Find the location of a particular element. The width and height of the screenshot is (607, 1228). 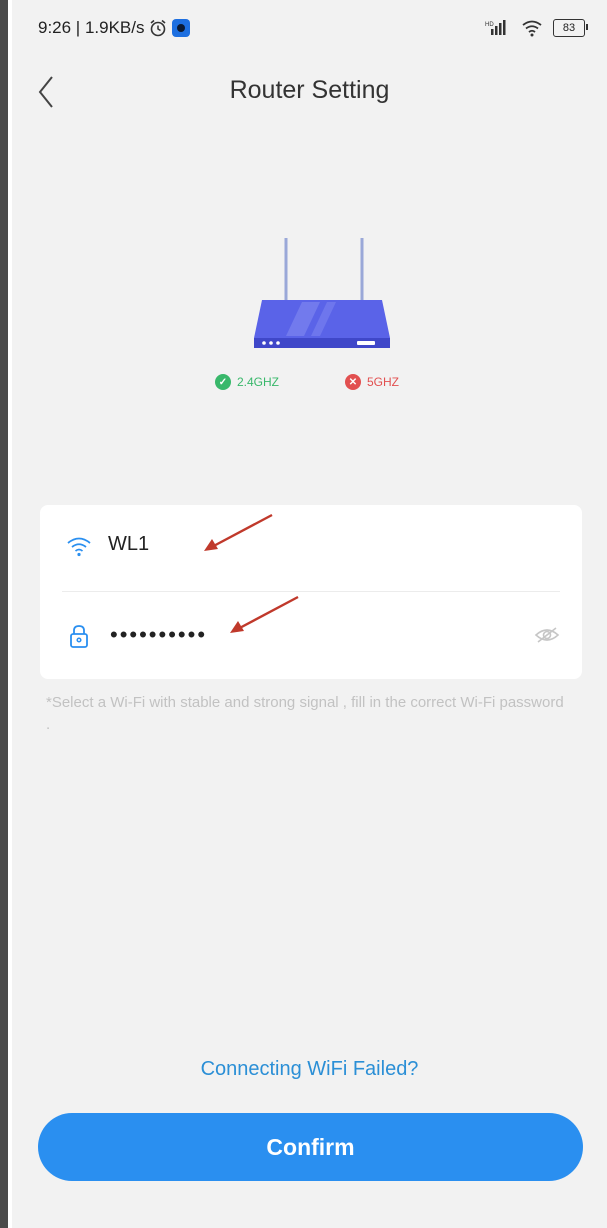

ssid-field: WL1 is located at coordinates (311, 548).